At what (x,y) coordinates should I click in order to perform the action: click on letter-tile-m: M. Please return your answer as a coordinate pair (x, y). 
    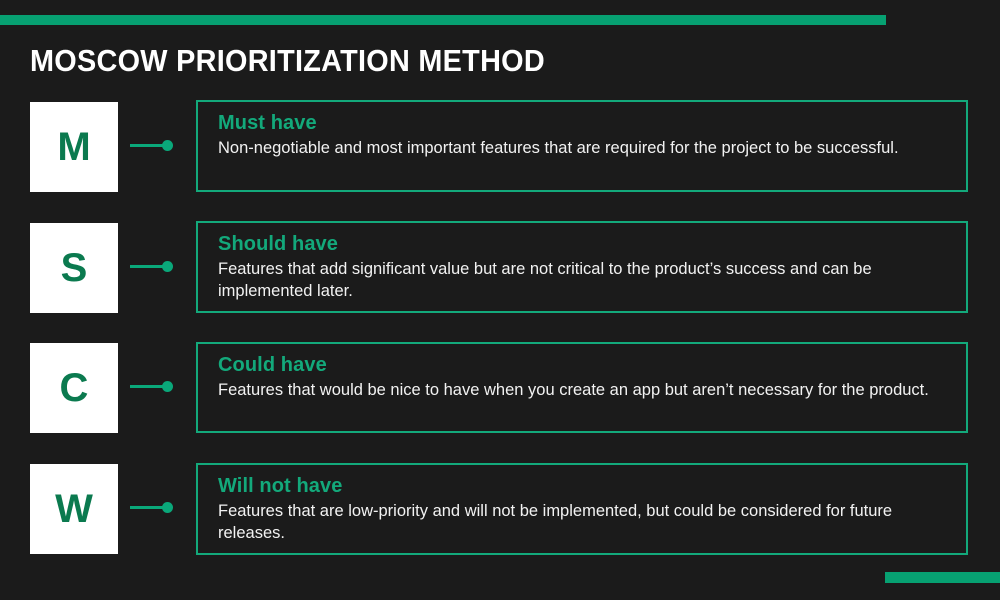
    Looking at the image, I should click on (74, 147).